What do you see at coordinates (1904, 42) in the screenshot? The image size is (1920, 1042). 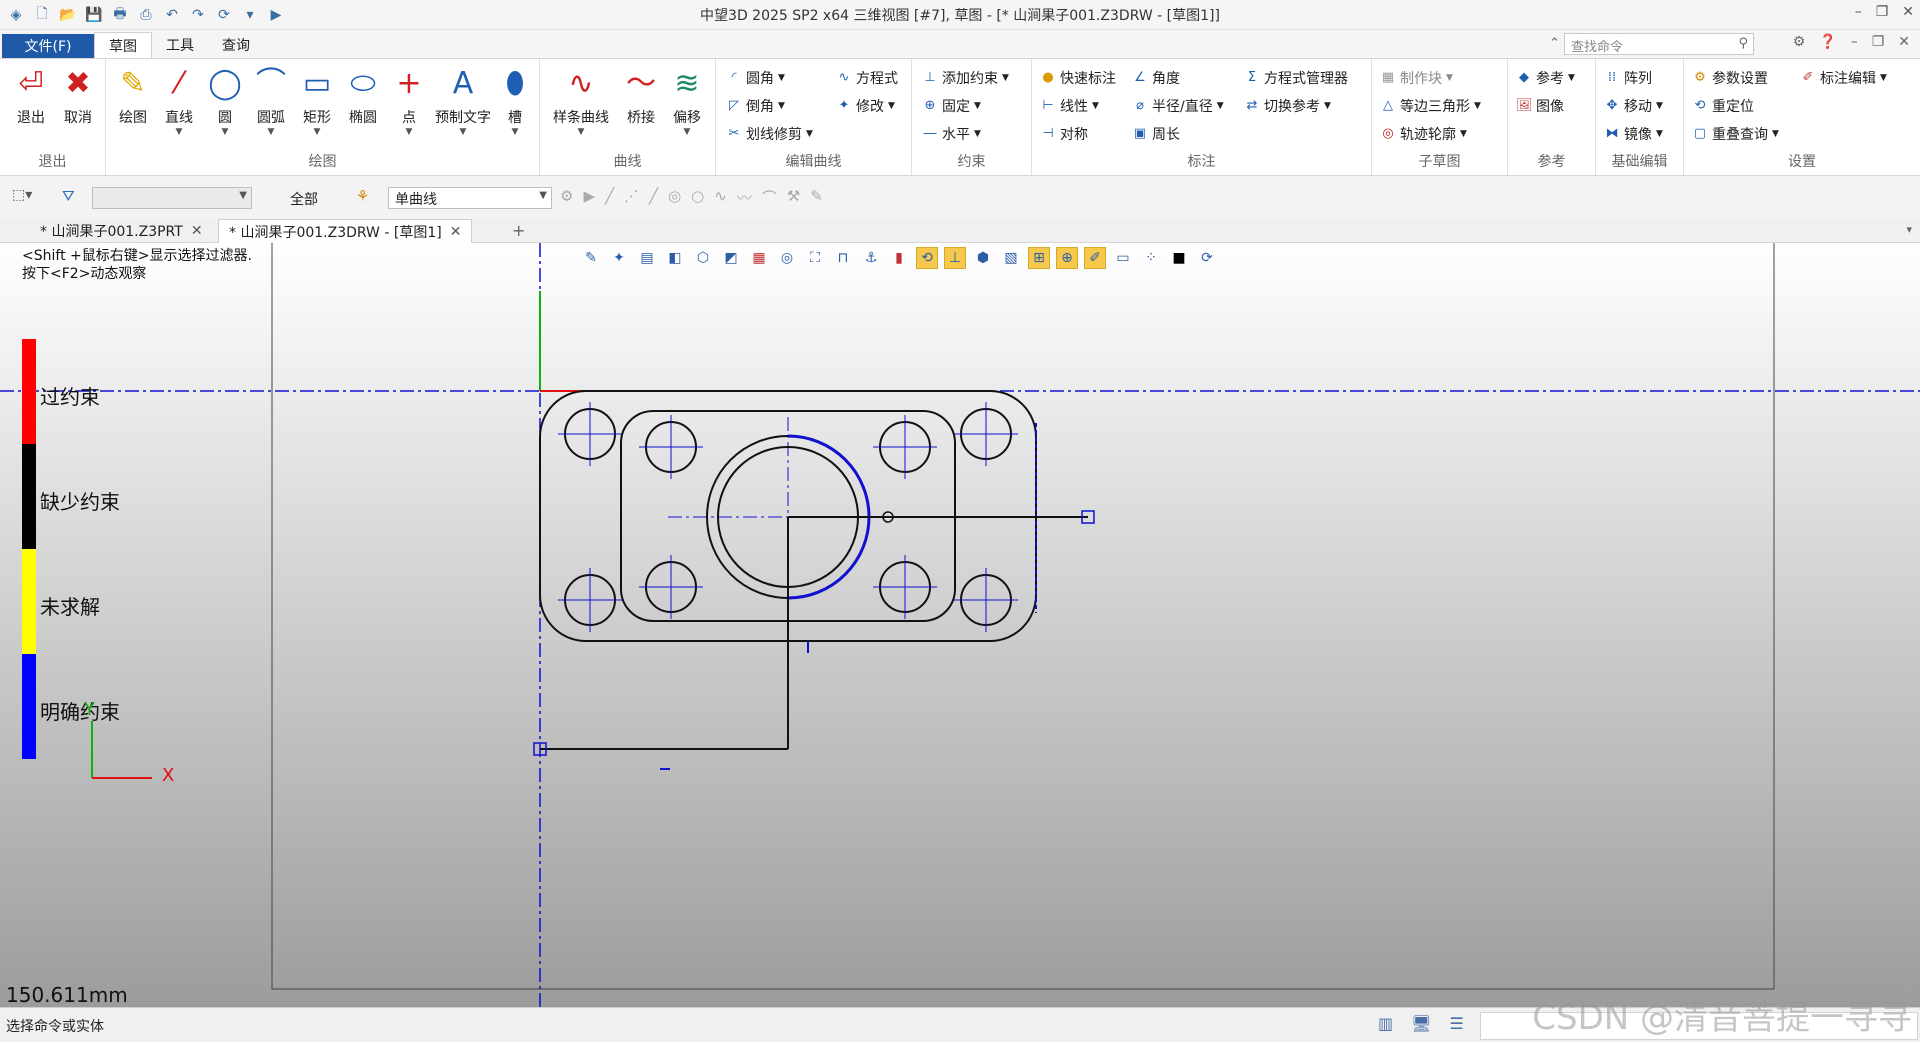 I see `doc-close-icon: ✕` at bounding box center [1904, 42].